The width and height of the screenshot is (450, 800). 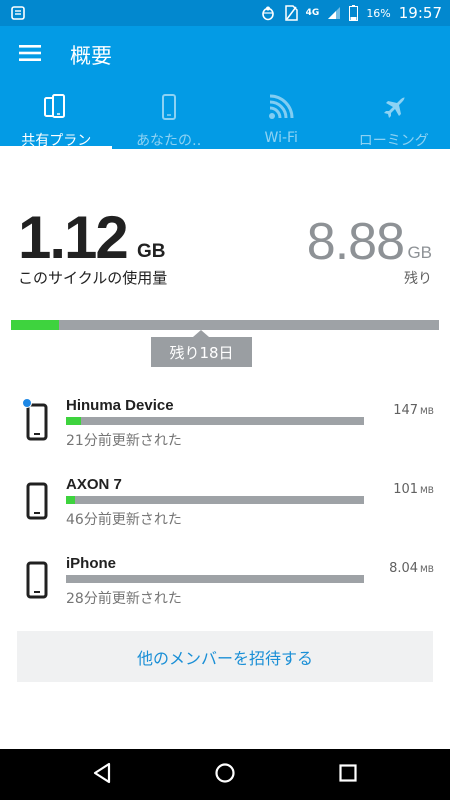 What do you see at coordinates (268, 13) in the screenshot?
I see `bug-icon` at bounding box center [268, 13].